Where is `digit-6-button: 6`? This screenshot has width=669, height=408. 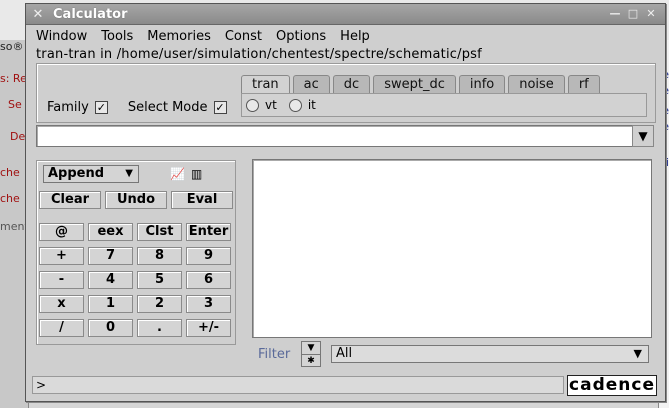 digit-6-button: 6 is located at coordinates (208, 280).